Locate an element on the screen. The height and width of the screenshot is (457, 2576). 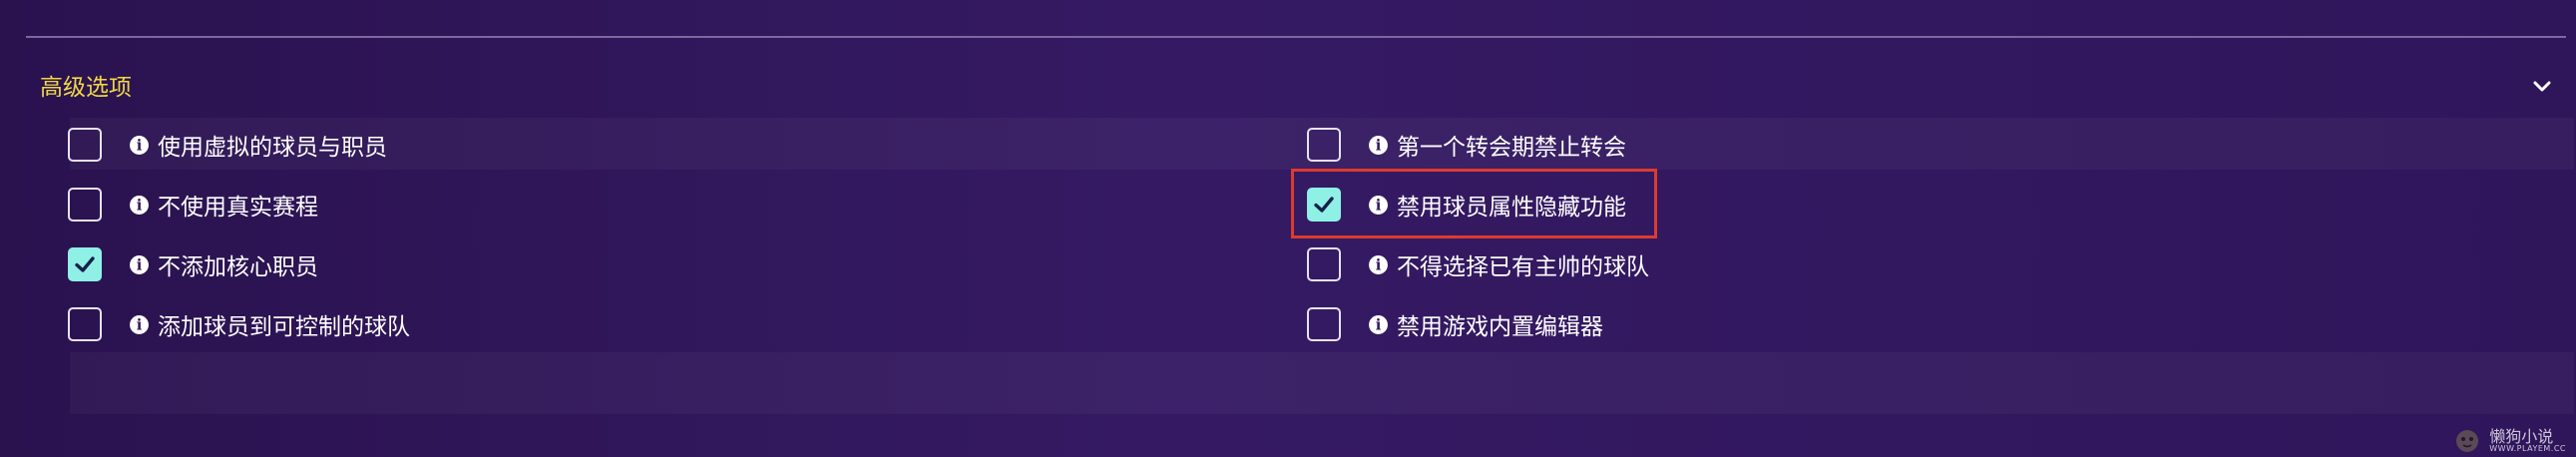
watermark: 懒狗小说 WWW.PLAYEM.CC is located at coordinates (2510, 441).